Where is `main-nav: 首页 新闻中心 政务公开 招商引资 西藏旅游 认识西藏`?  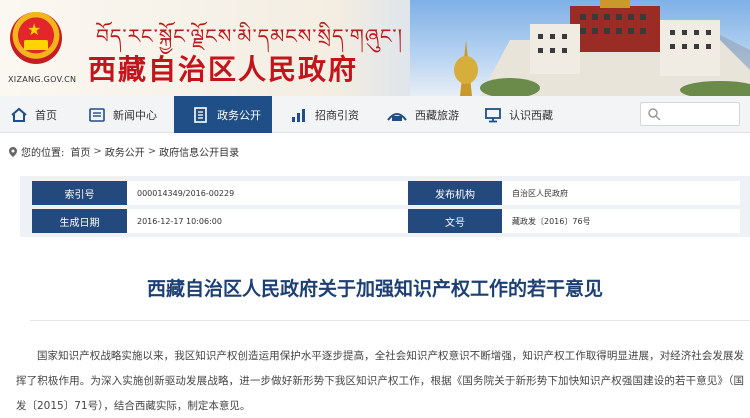
main-nav: 首页 新闻中心 政务公开 招商引资 西藏旅游 认识西藏 is located at coordinates (375, 114).